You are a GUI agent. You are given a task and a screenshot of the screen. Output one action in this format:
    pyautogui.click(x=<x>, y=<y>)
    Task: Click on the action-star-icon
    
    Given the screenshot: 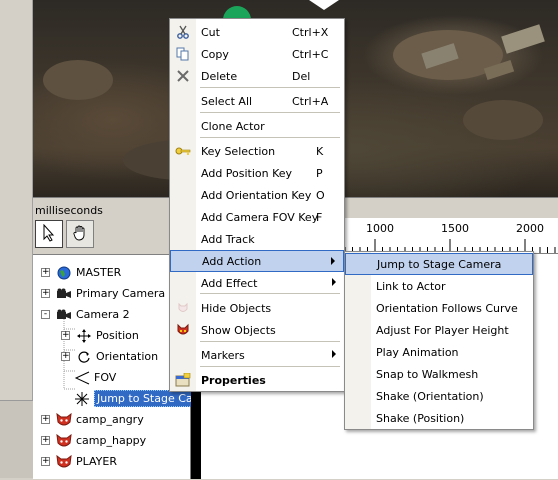 What is the action you would take?
    pyautogui.click(x=82, y=399)
    